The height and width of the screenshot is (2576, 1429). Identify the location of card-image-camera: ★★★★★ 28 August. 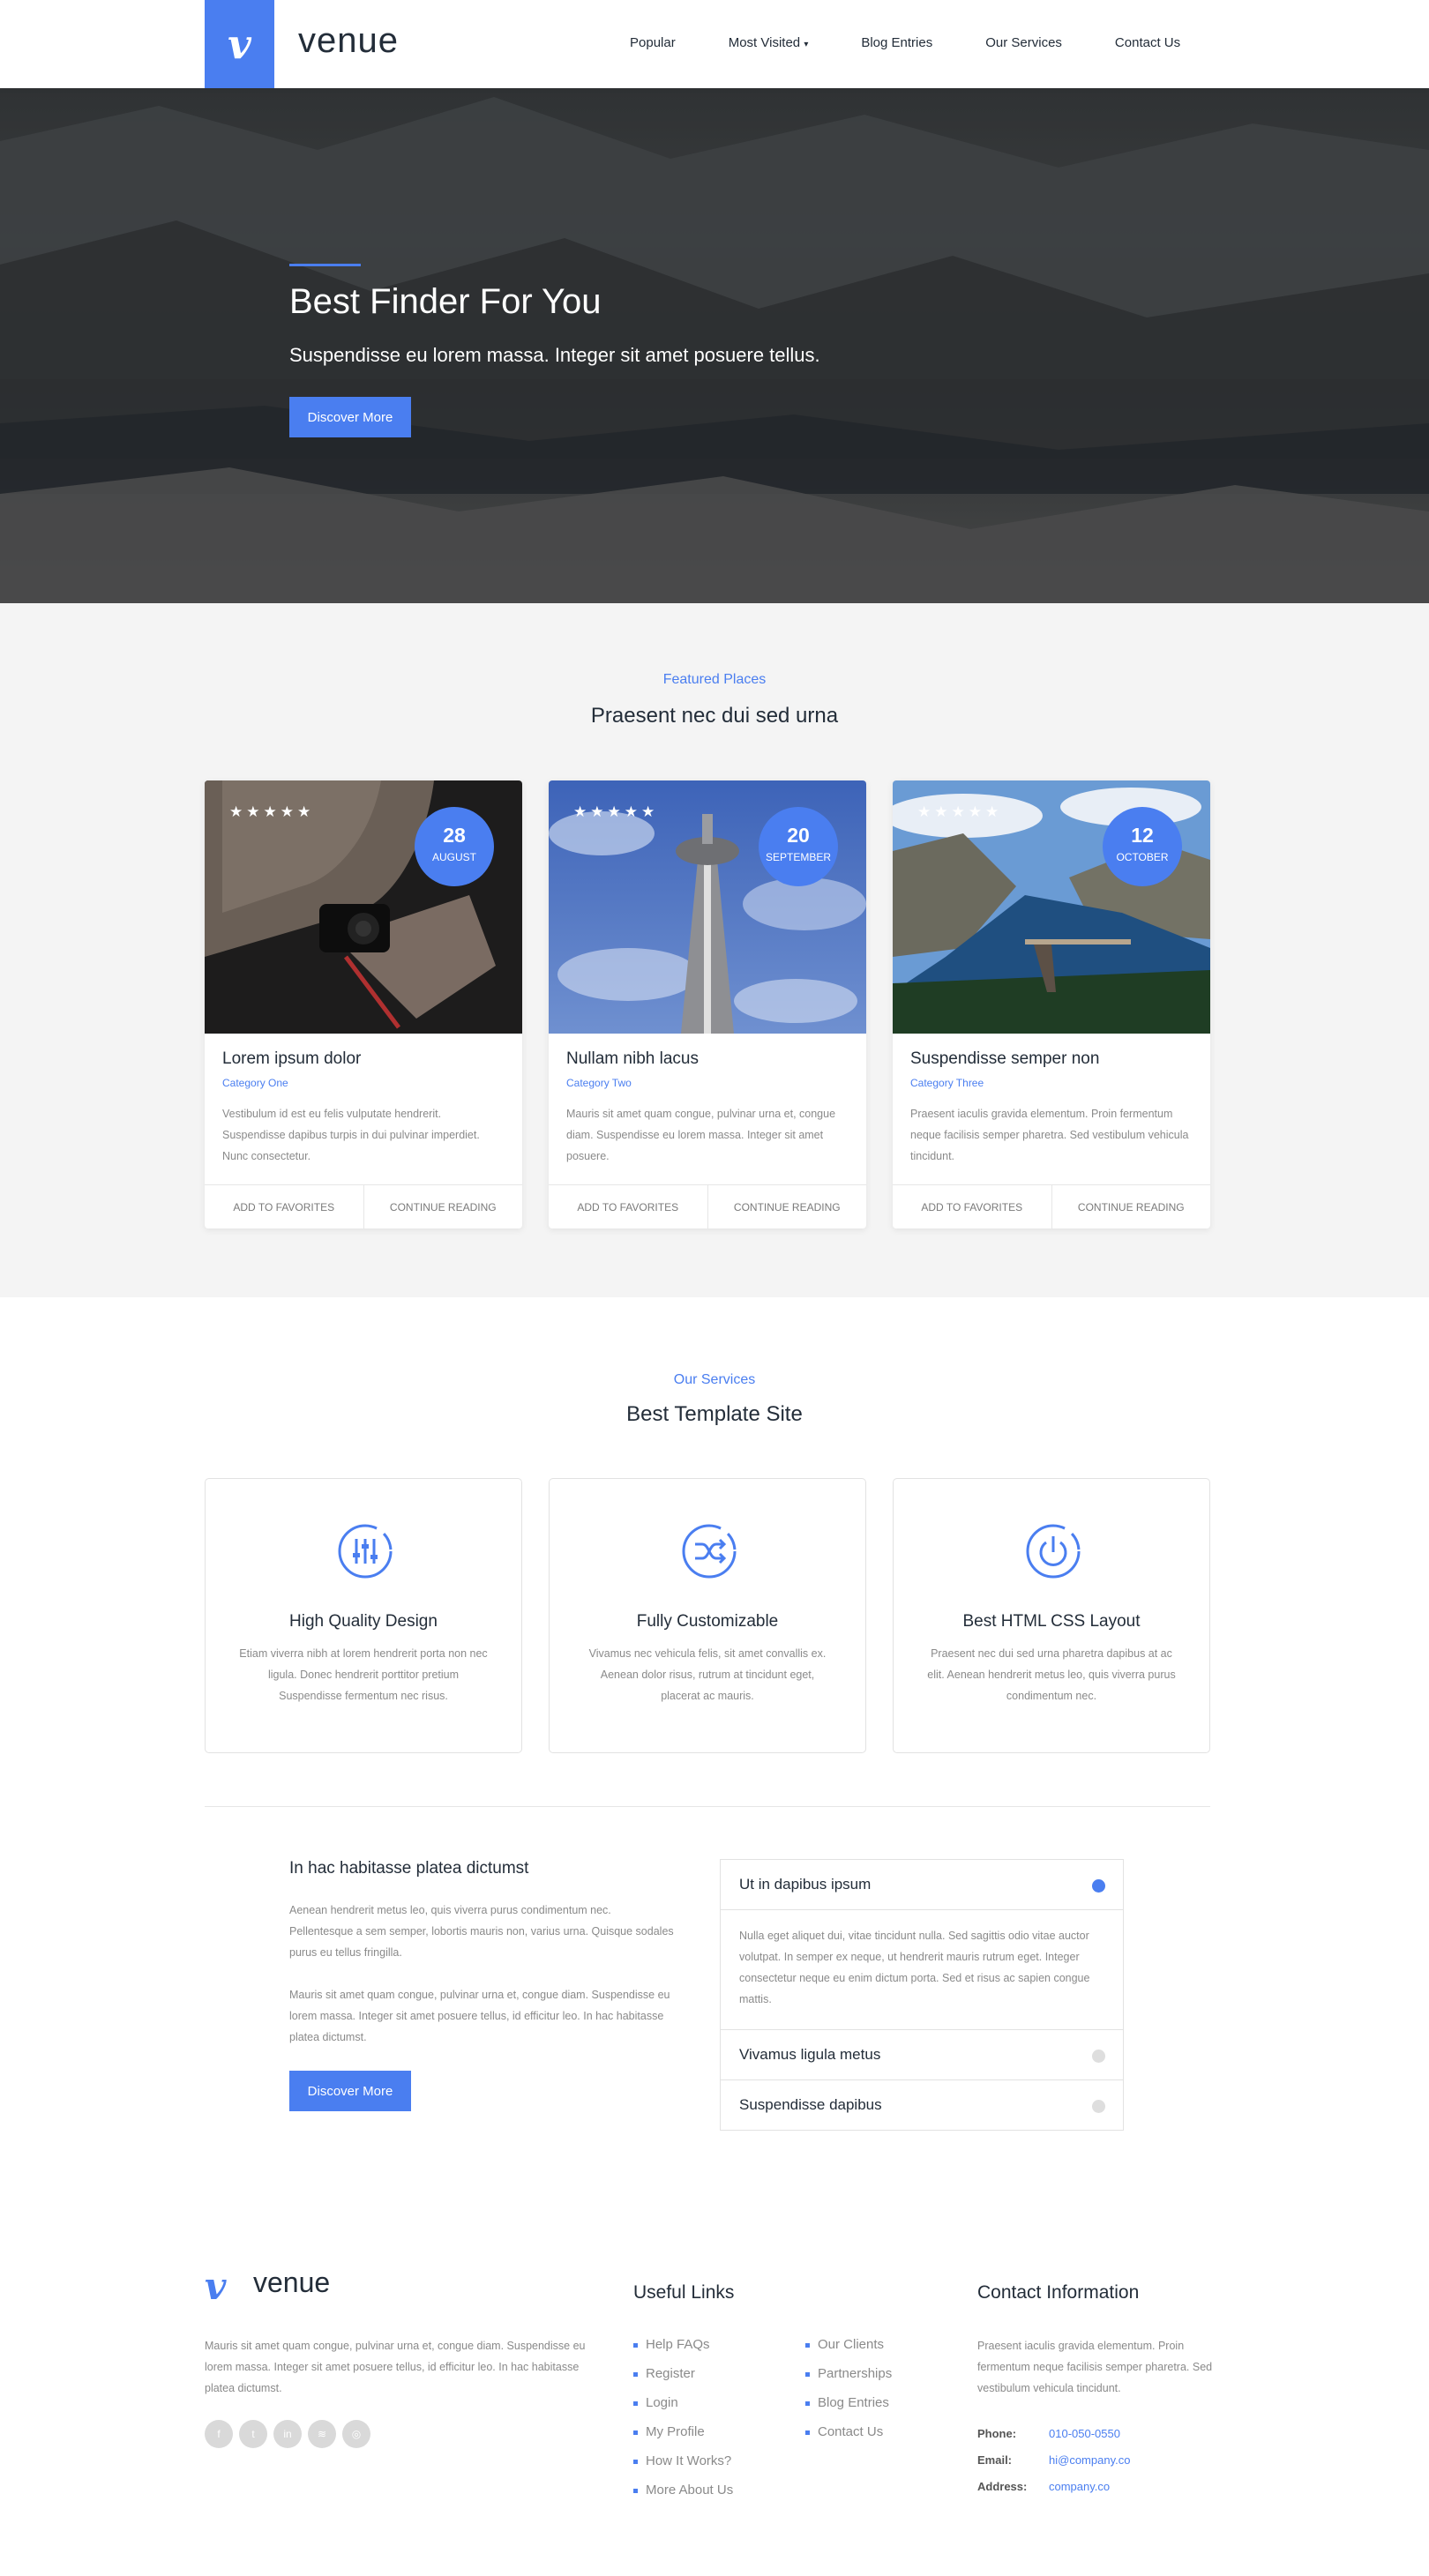
(363, 907).